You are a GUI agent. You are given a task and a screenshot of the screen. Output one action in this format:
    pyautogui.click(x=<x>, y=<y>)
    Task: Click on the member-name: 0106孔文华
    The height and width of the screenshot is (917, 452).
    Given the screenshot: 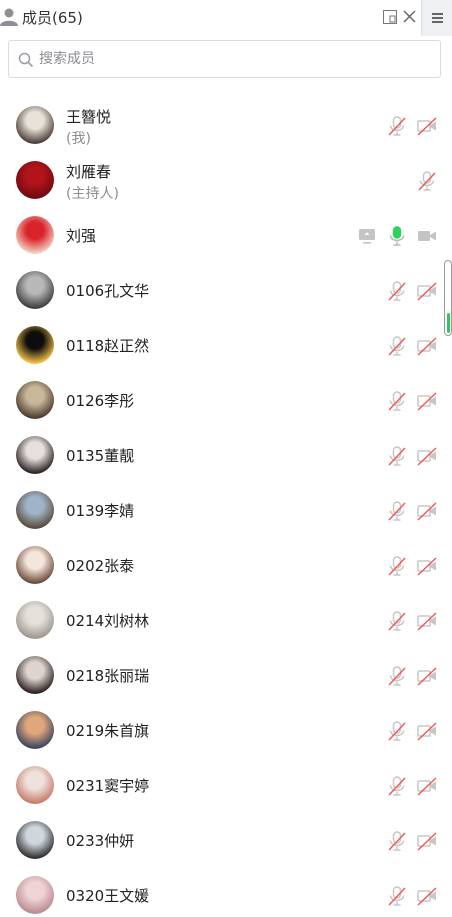 What is the action you would take?
    pyautogui.click(x=108, y=291)
    